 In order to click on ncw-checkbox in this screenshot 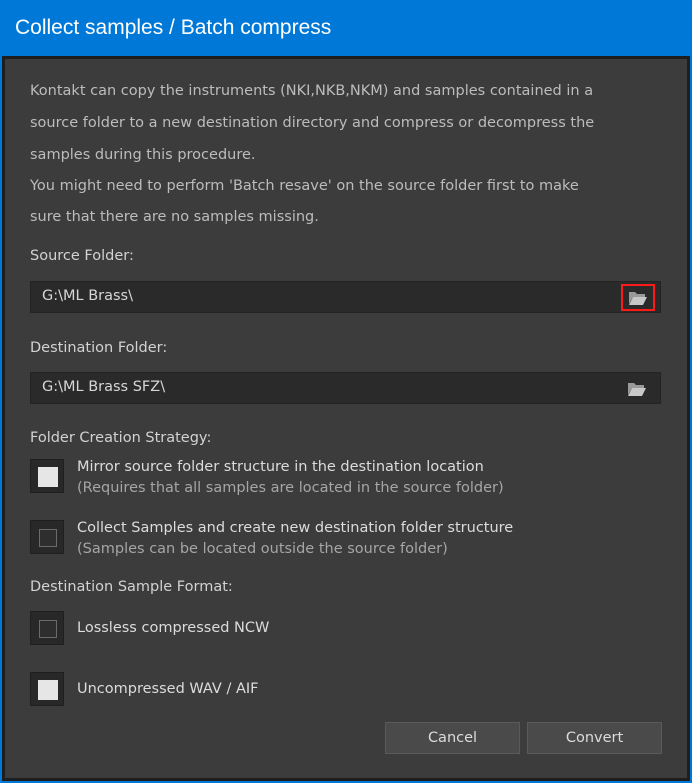, I will do `click(47, 628)`.